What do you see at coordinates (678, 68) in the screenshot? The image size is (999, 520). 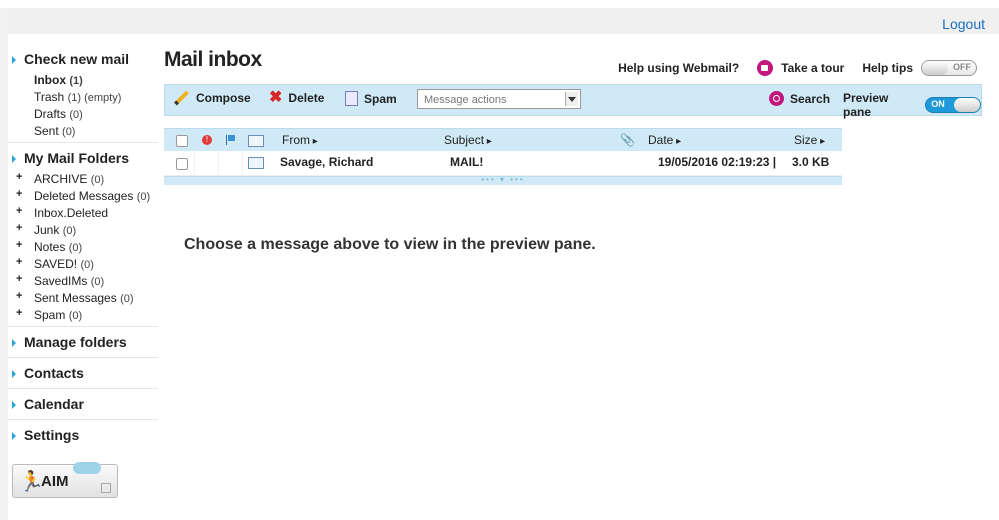 I see `help-webmail-link: Help using Webmail?` at bounding box center [678, 68].